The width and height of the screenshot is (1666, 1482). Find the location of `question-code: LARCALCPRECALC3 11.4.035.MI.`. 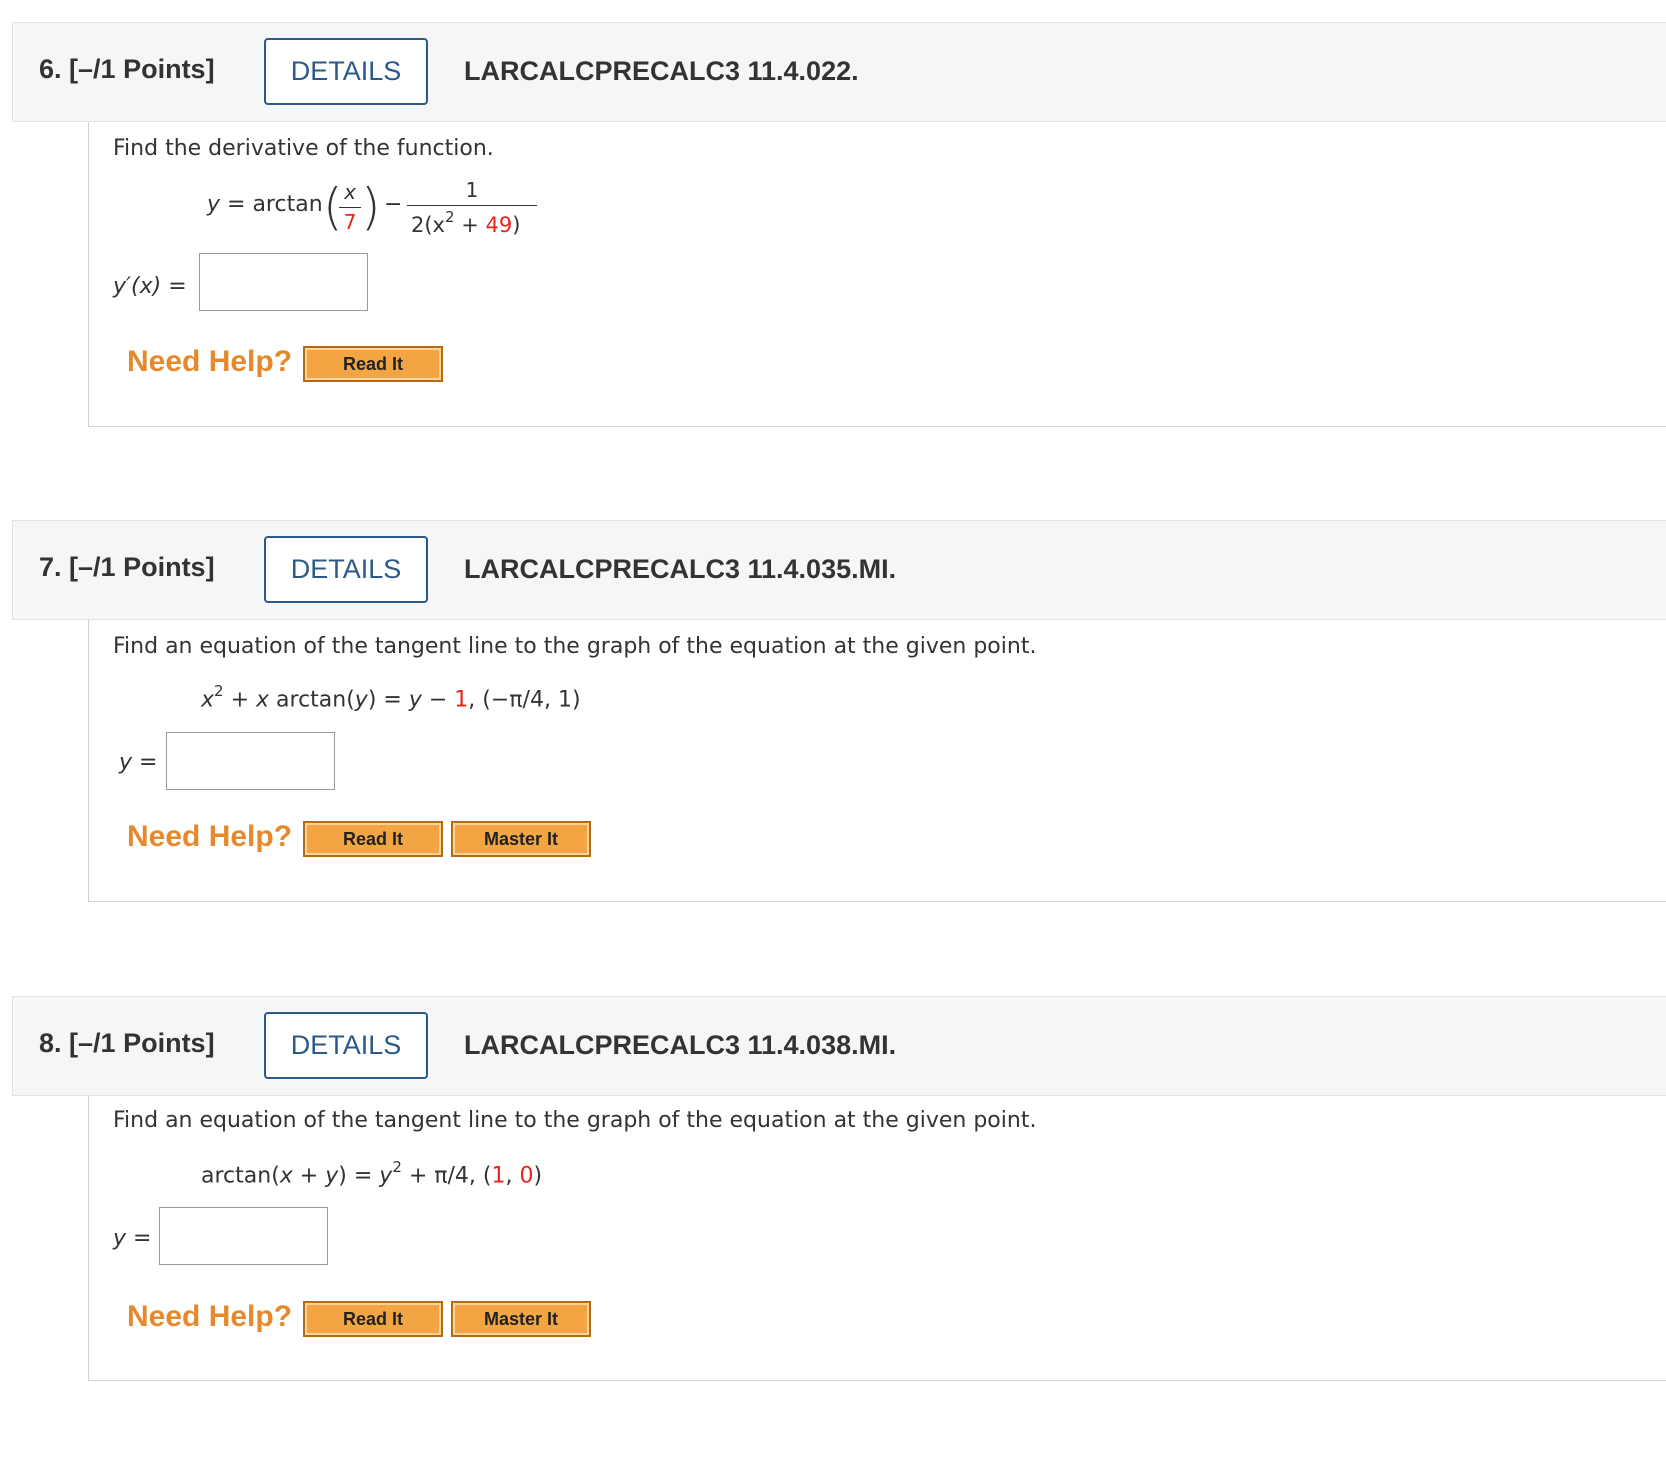

question-code: LARCALCPRECALC3 11.4.035.MI. is located at coordinates (680, 569).